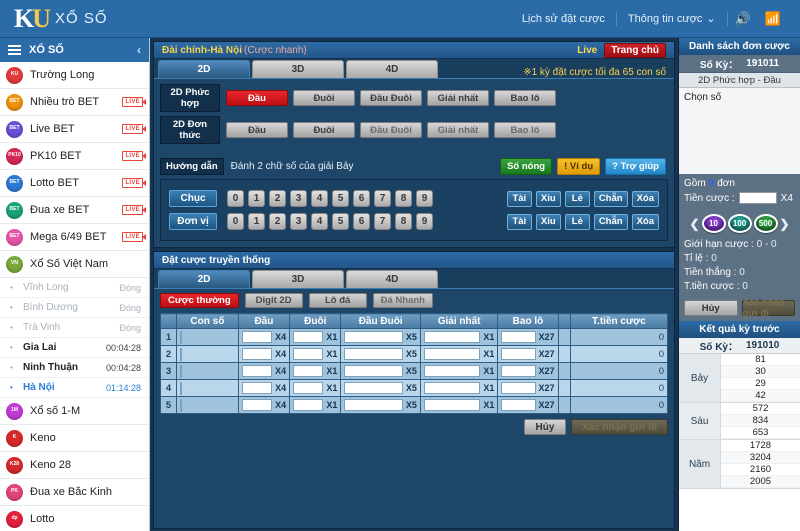 Image resolution: width=800 pixels, height=531 pixels. I want to click on sidebar-game-1: K Keno, so click(74, 438).